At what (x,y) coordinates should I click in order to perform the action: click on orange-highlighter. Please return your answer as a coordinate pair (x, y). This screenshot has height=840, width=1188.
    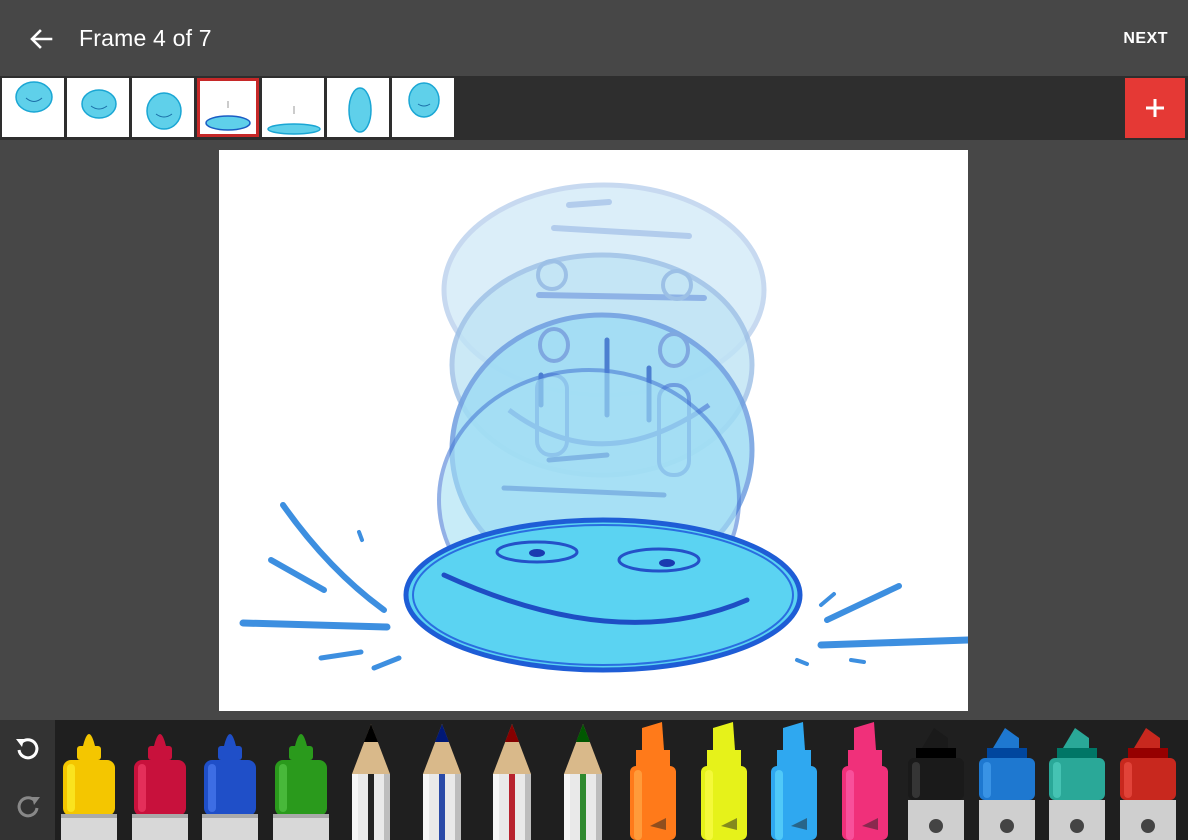
    Looking at the image, I should click on (653, 781).